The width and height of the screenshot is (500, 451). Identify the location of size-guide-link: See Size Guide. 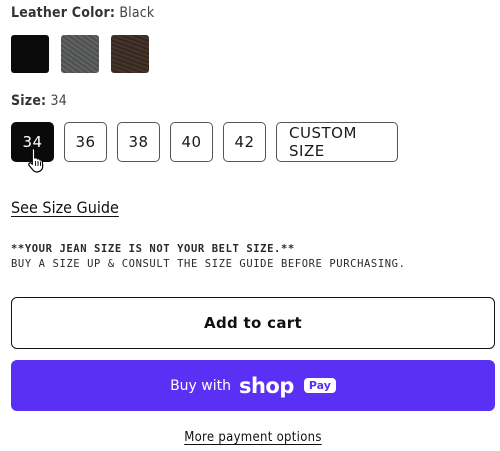
(65, 207).